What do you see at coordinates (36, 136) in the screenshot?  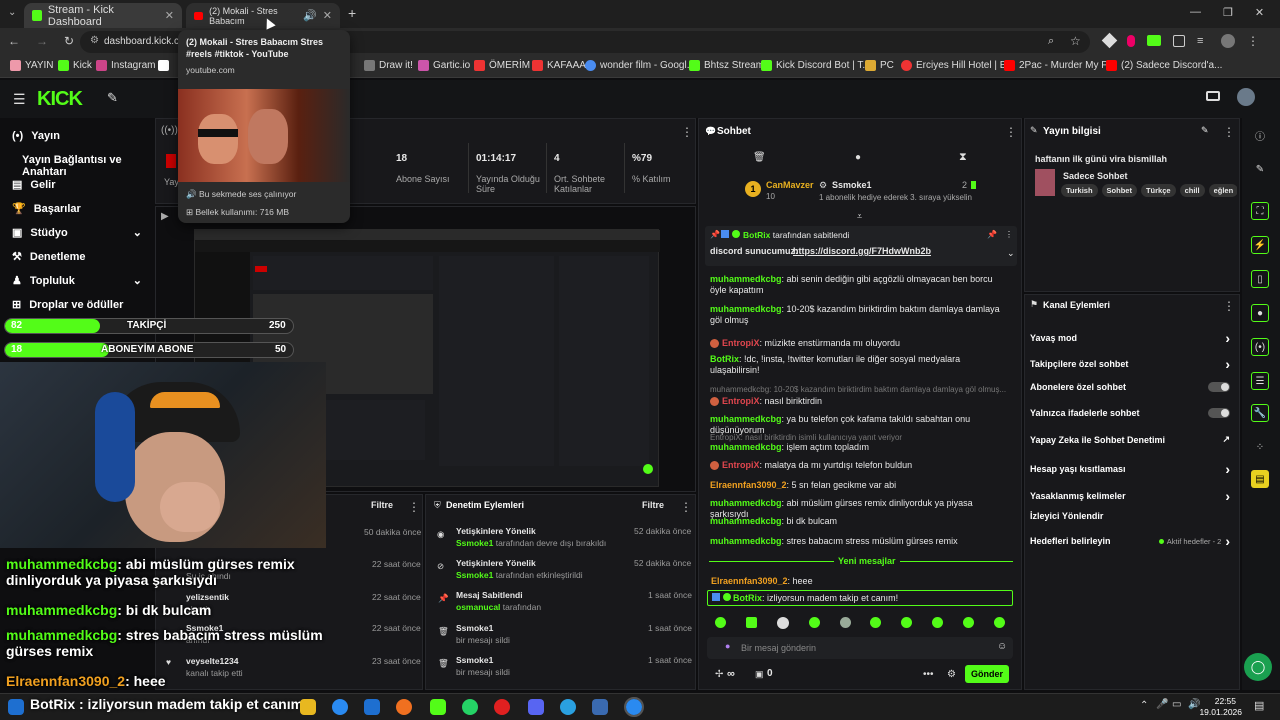 I see `sidebar-item-yayin: (•) Yayın` at bounding box center [36, 136].